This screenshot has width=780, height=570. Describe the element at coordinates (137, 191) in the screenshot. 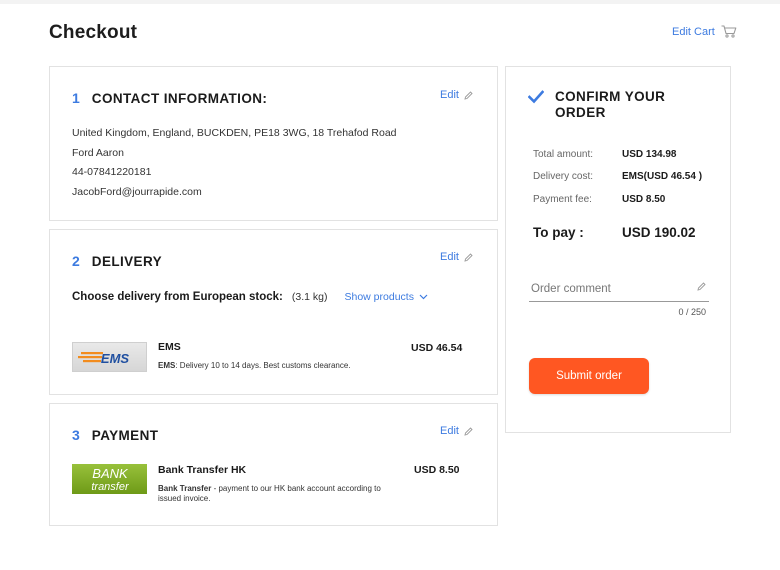

I see `contact-email: JacobFord@jourrapide.com` at that location.